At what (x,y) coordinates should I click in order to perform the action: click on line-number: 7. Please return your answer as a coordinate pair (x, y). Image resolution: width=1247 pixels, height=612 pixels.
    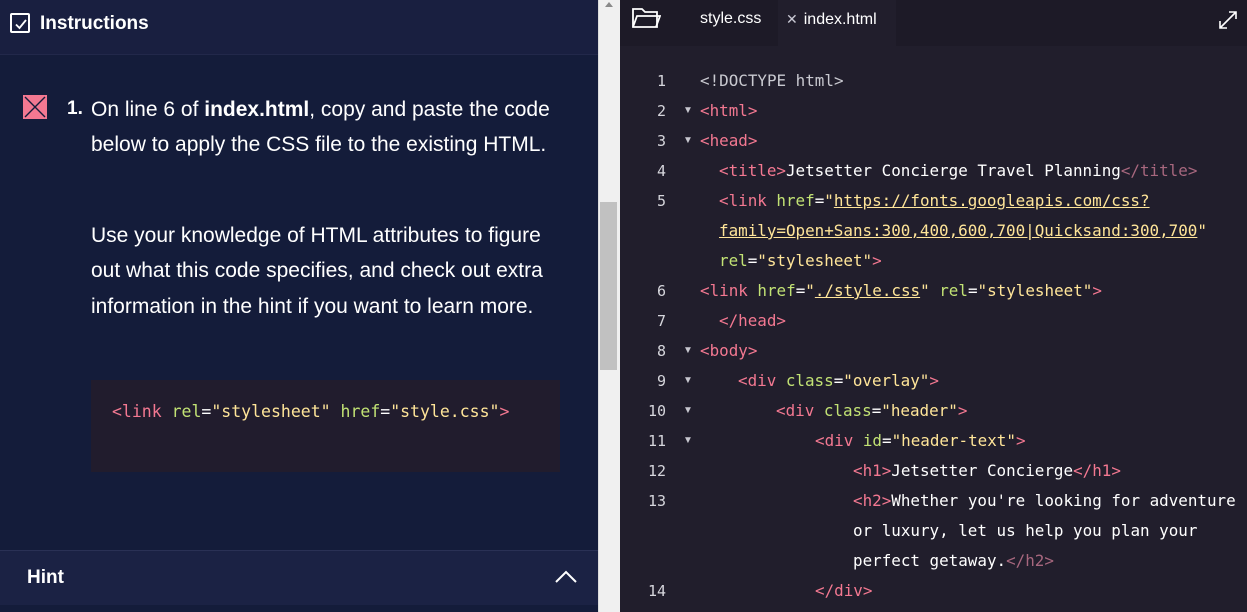
    Looking at the image, I should click on (661, 321).